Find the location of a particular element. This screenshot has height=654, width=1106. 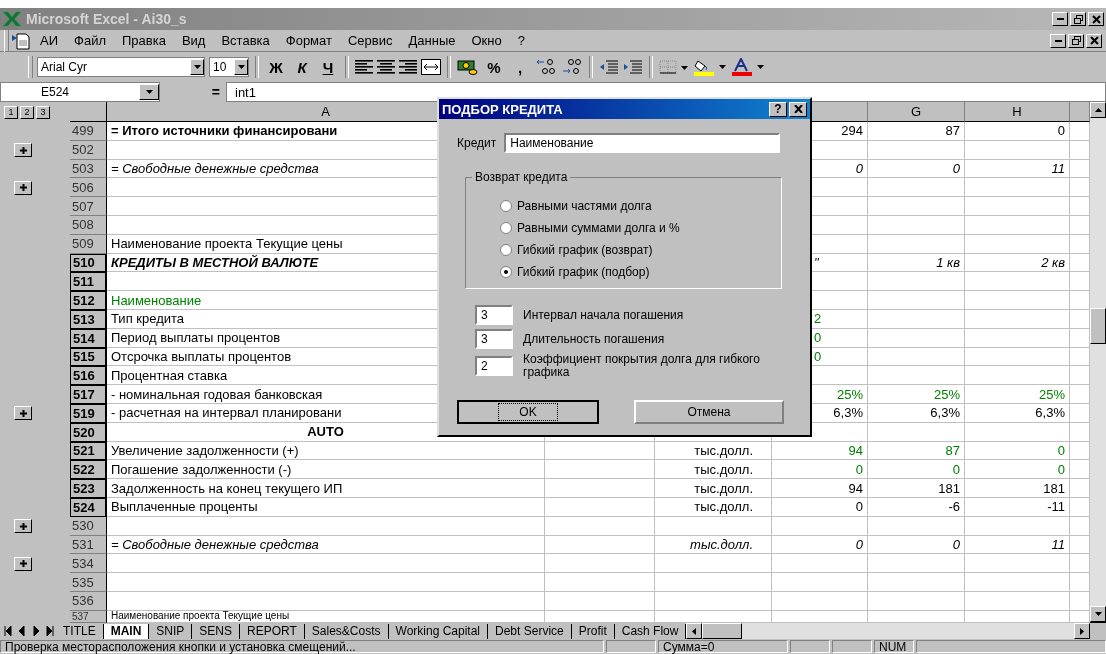

currency-icon is located at coordinates (468, 67).